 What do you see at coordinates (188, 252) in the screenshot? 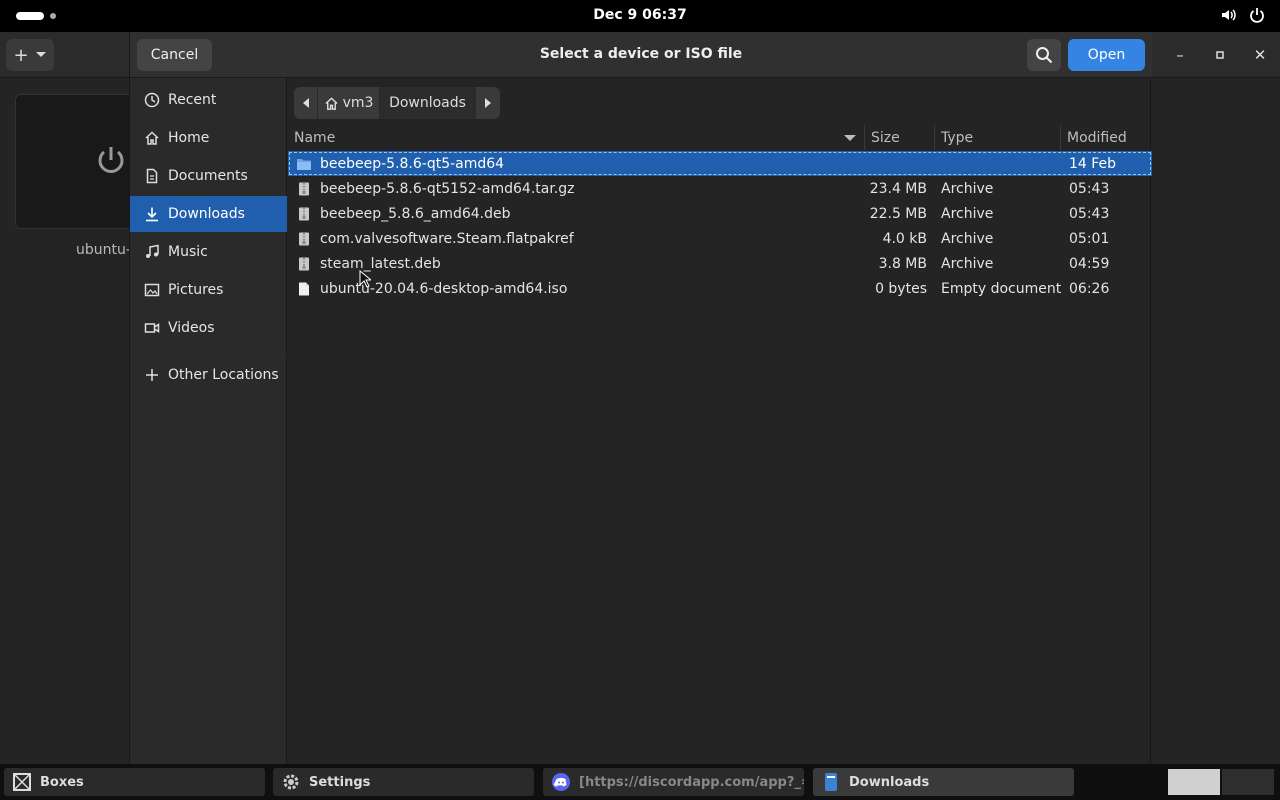
I see `sidebar-item-label: Music` at bounding box center [188, 252].